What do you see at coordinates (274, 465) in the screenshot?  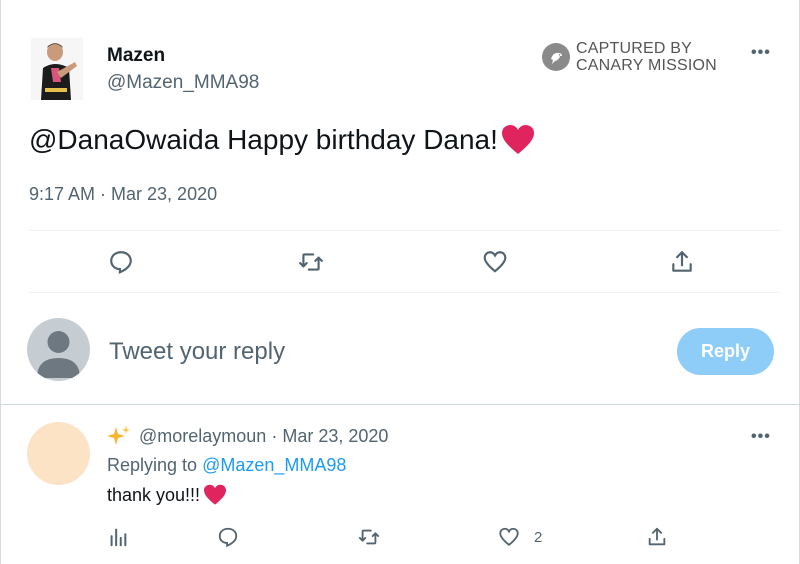 I see `replying-to-handle-link: @Mazen_MMA98` at bounding box center [274, 465].